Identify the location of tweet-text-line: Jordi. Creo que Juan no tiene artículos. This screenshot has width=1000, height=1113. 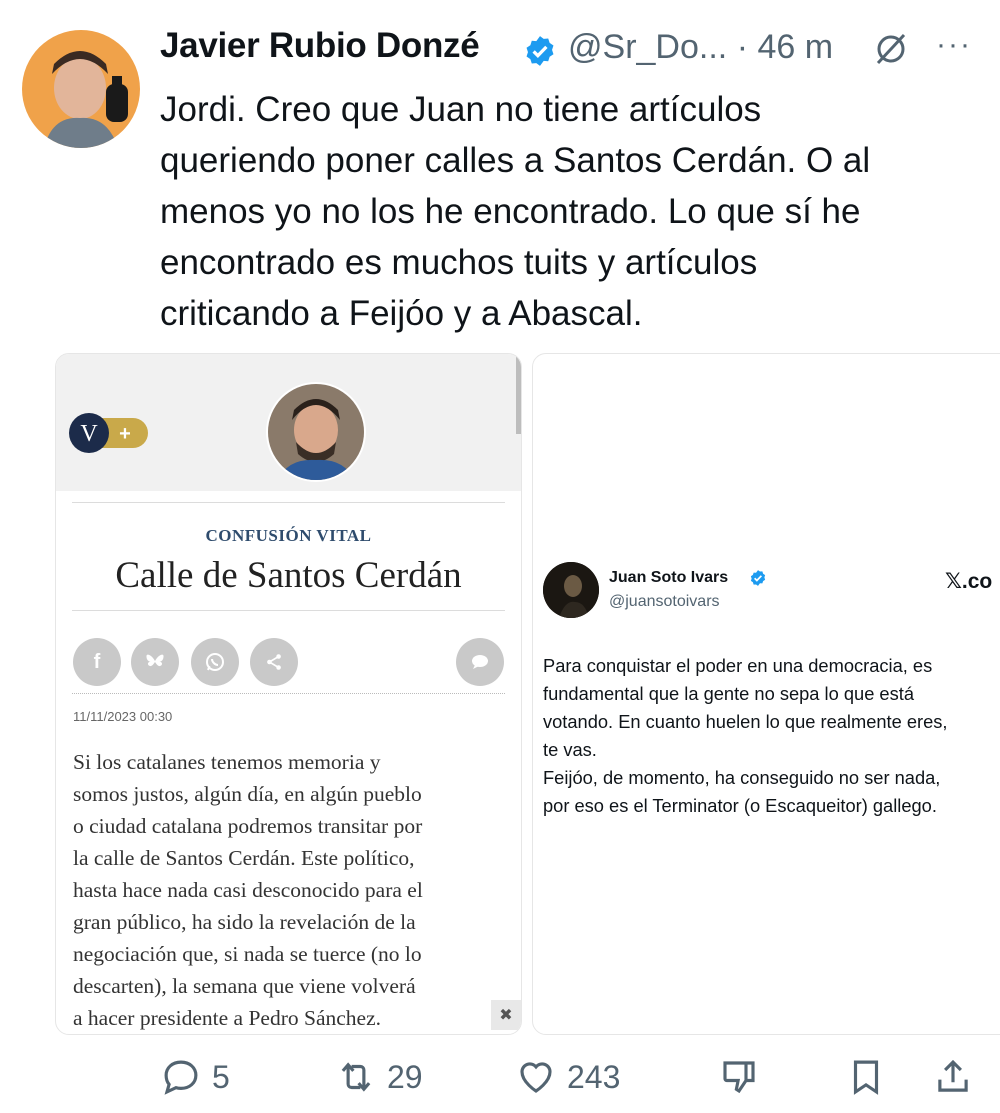
(461, 109).